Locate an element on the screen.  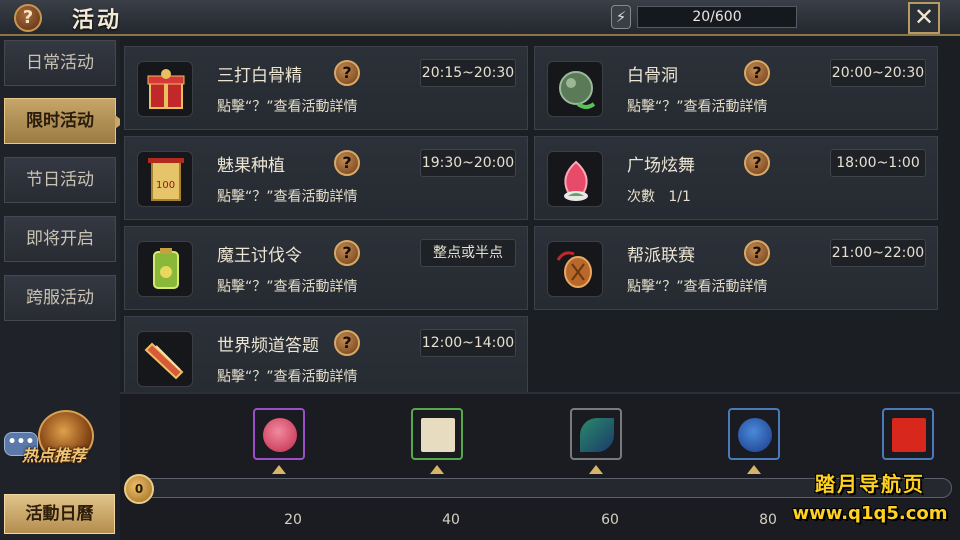
milestone-label: 60 is located at coordinates (610, 520).